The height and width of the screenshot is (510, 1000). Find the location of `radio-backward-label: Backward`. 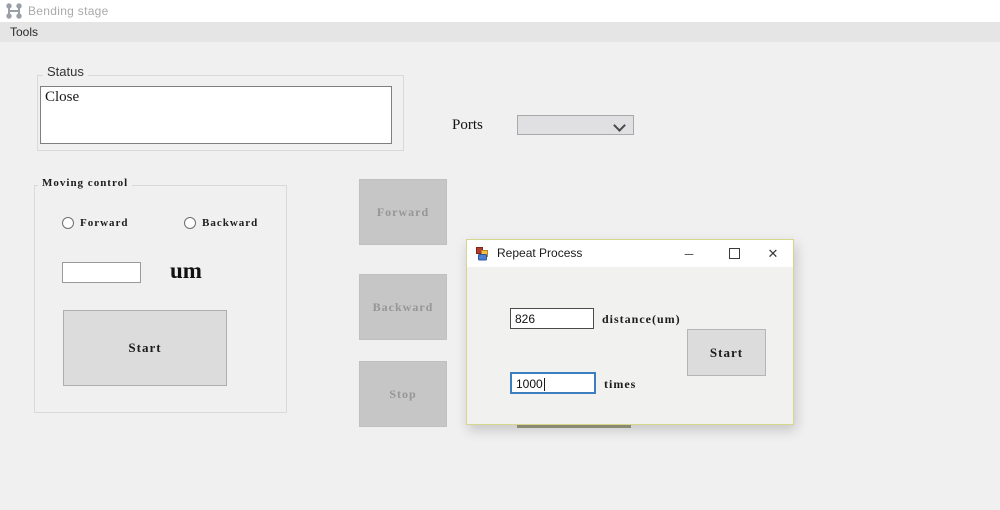

radio-backward-label: Backward is located at coordinates (230, 223).